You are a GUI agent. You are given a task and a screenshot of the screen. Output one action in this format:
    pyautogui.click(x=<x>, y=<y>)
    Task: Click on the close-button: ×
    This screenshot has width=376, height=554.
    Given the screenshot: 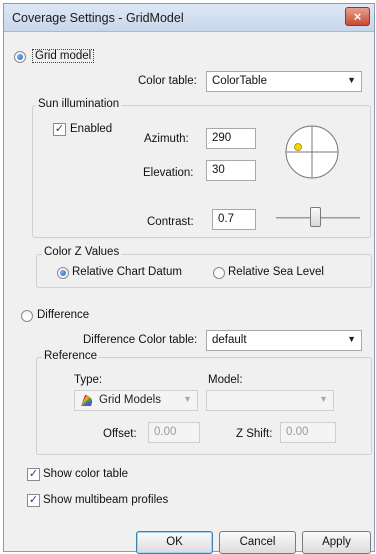 What is the action you would take?
    pyautogui.click(x=357, y=16)
    